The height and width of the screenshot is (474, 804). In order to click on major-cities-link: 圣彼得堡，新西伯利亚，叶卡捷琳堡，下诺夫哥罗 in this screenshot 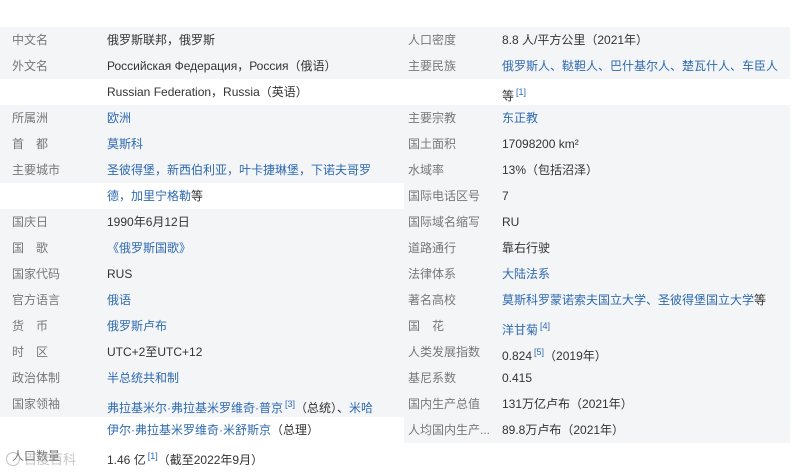, I will do `click(239, 170)`.